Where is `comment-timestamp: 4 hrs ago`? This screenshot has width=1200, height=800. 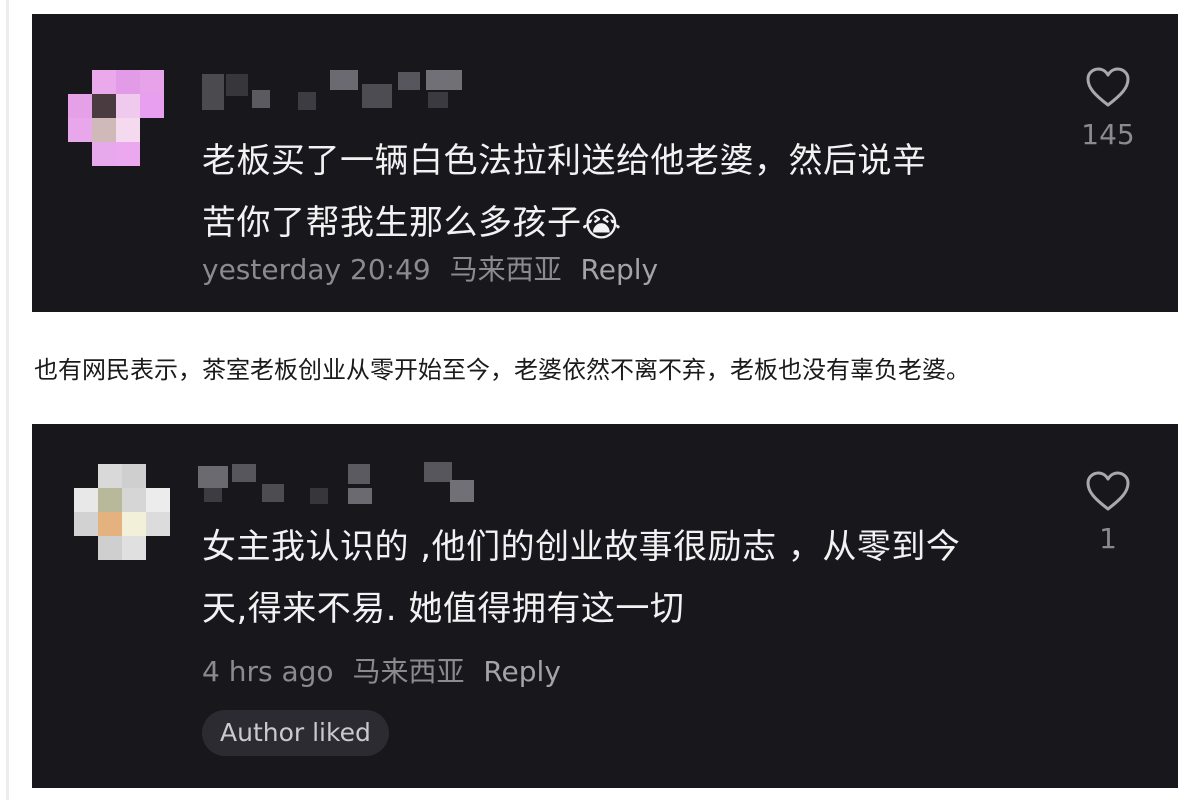
comment-timestamp: 4 hrs ago is located at coordinates (268, 671).